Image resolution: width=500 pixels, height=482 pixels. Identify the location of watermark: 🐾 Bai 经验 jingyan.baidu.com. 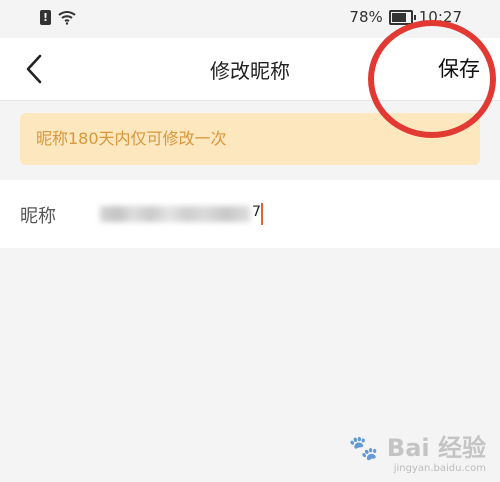
(417, 451).